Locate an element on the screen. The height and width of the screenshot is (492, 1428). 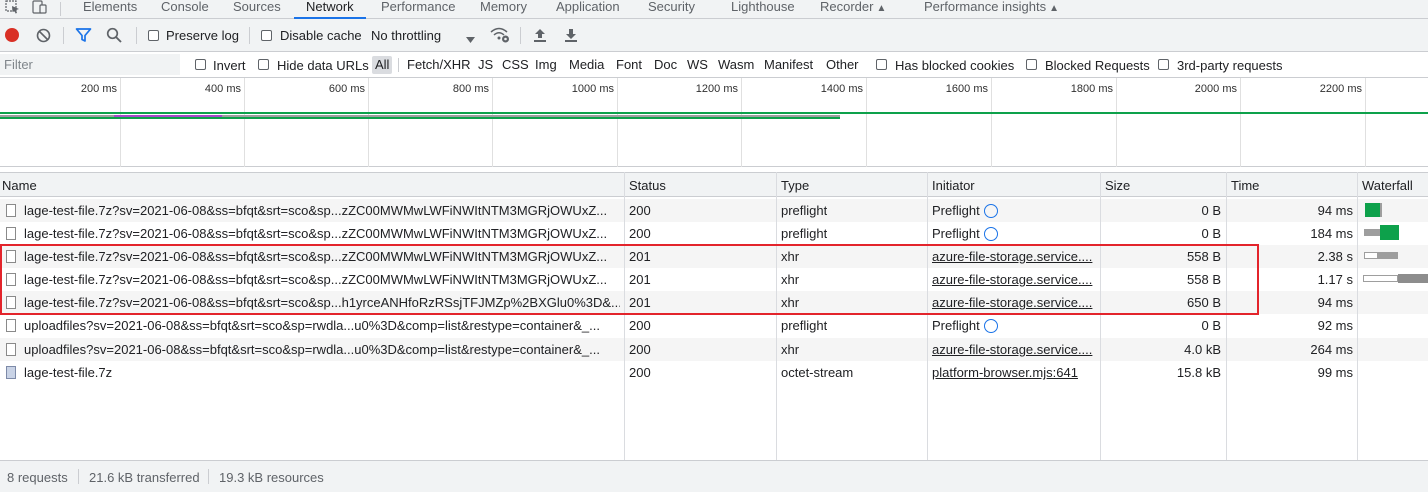
tab-separator is located at coordinates (60, 9).